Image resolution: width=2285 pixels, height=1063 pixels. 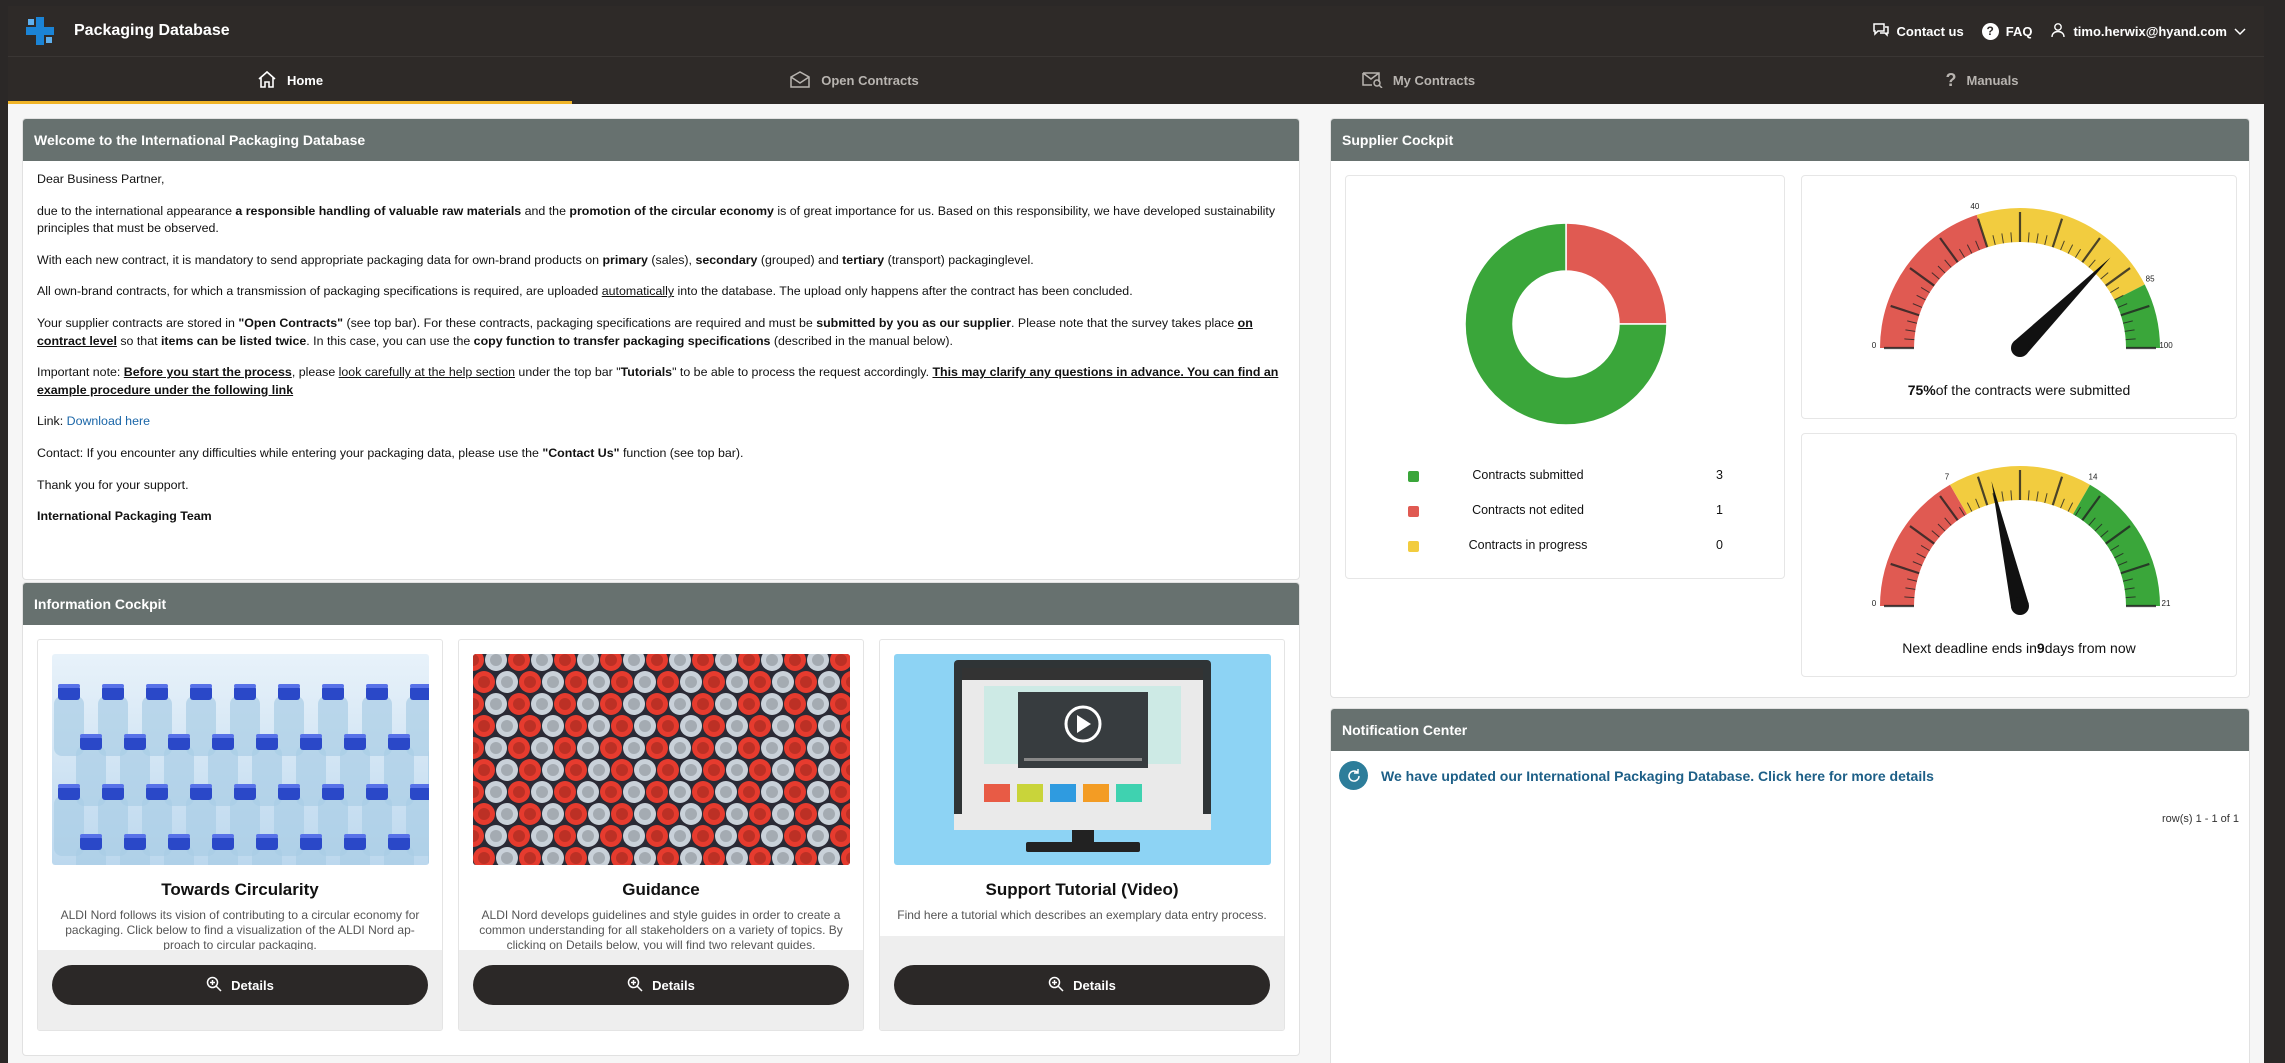 I want to click on tab-open-contracts-label: Open Contracts, so click(x=870, y=80).